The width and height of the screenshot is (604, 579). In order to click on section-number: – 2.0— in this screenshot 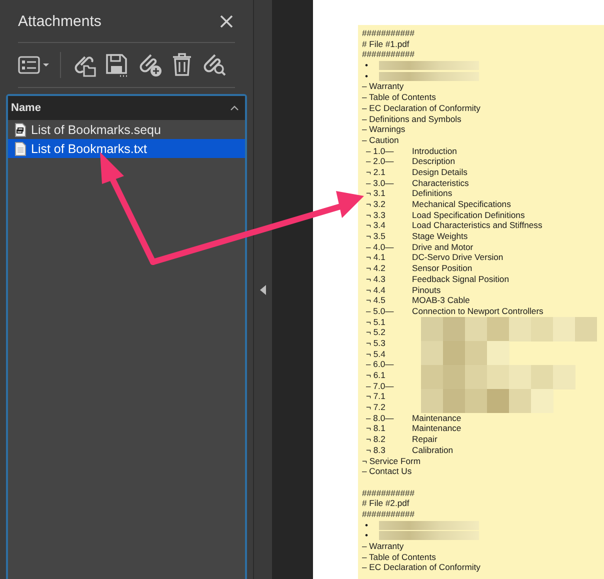, I will do `click(380, 161)`.